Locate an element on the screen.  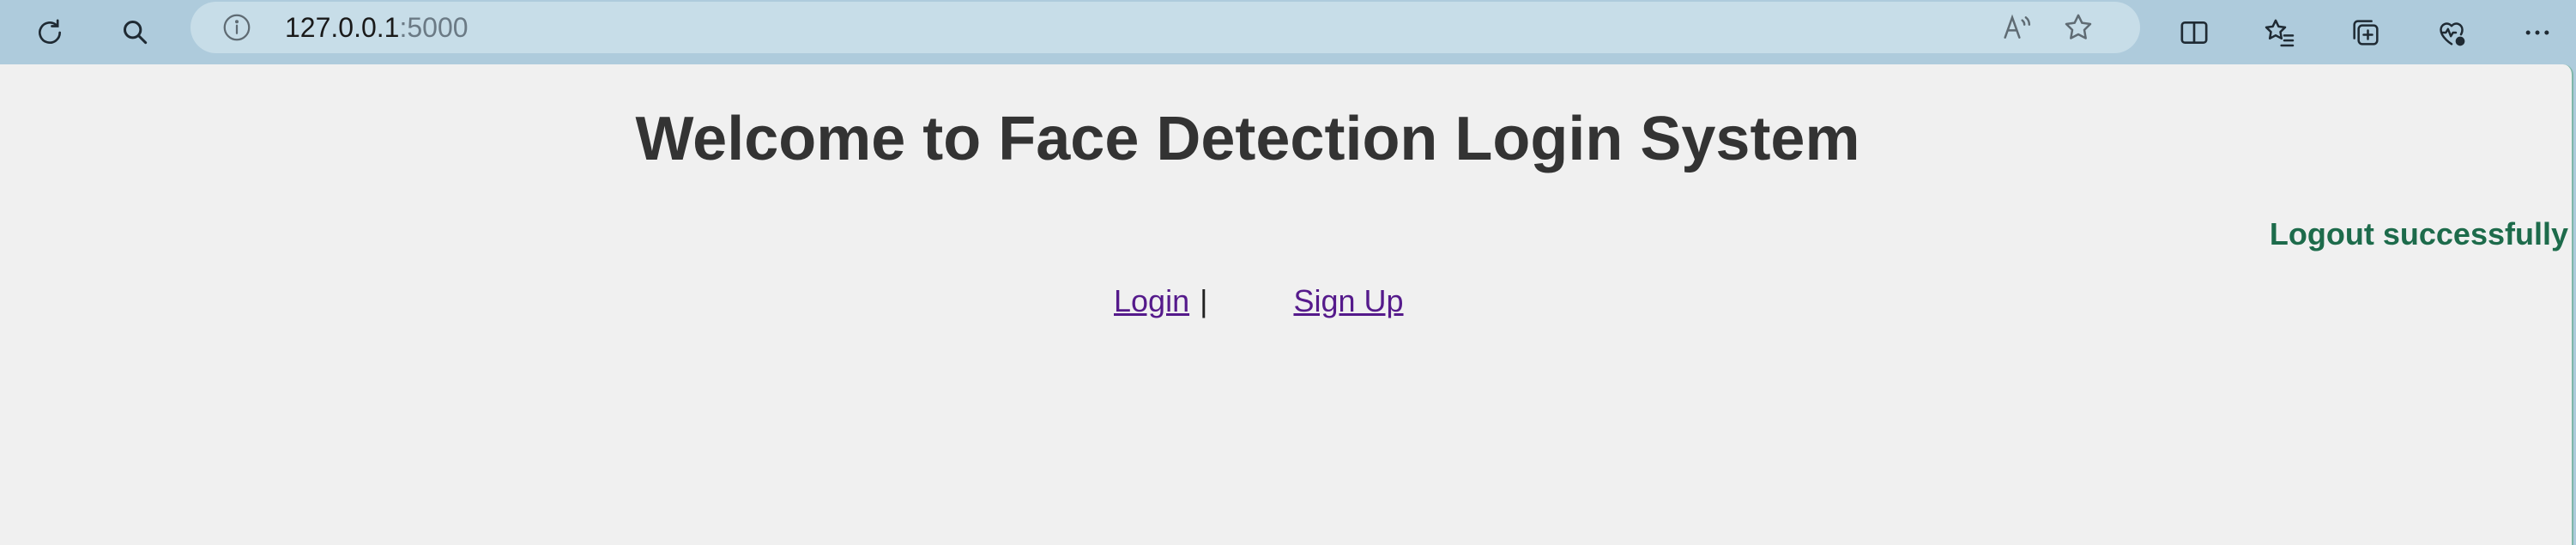
url-text: 127.0.0.1:5000 is located at coordinates (377, 27).